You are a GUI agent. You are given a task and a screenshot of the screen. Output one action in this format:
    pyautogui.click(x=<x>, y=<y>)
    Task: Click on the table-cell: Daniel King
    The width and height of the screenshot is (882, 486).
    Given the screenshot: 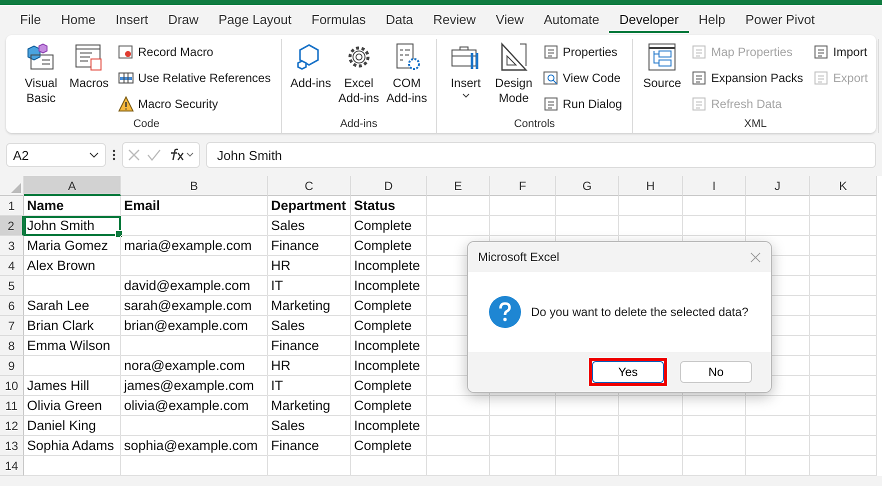 What is the action you would take?
    pyautogui.click(x=72, y=426)
    